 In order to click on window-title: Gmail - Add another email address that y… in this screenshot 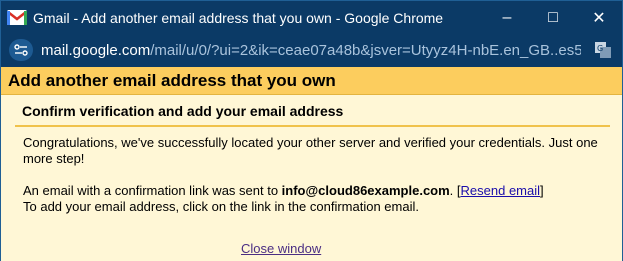, I will do `click(238, 17)`.